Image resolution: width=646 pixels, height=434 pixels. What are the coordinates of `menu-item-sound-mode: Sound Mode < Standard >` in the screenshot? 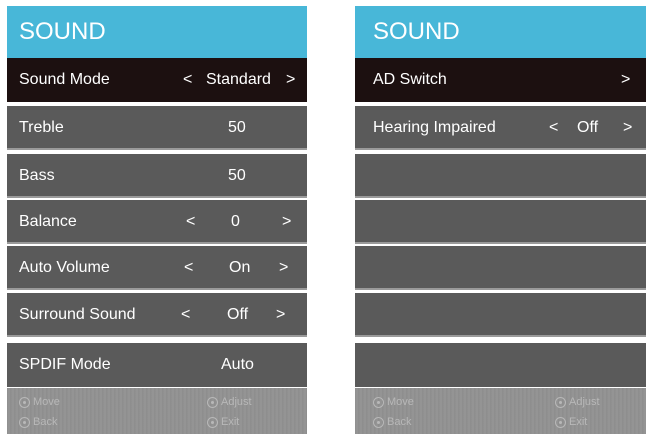 It's located at (157, 80).